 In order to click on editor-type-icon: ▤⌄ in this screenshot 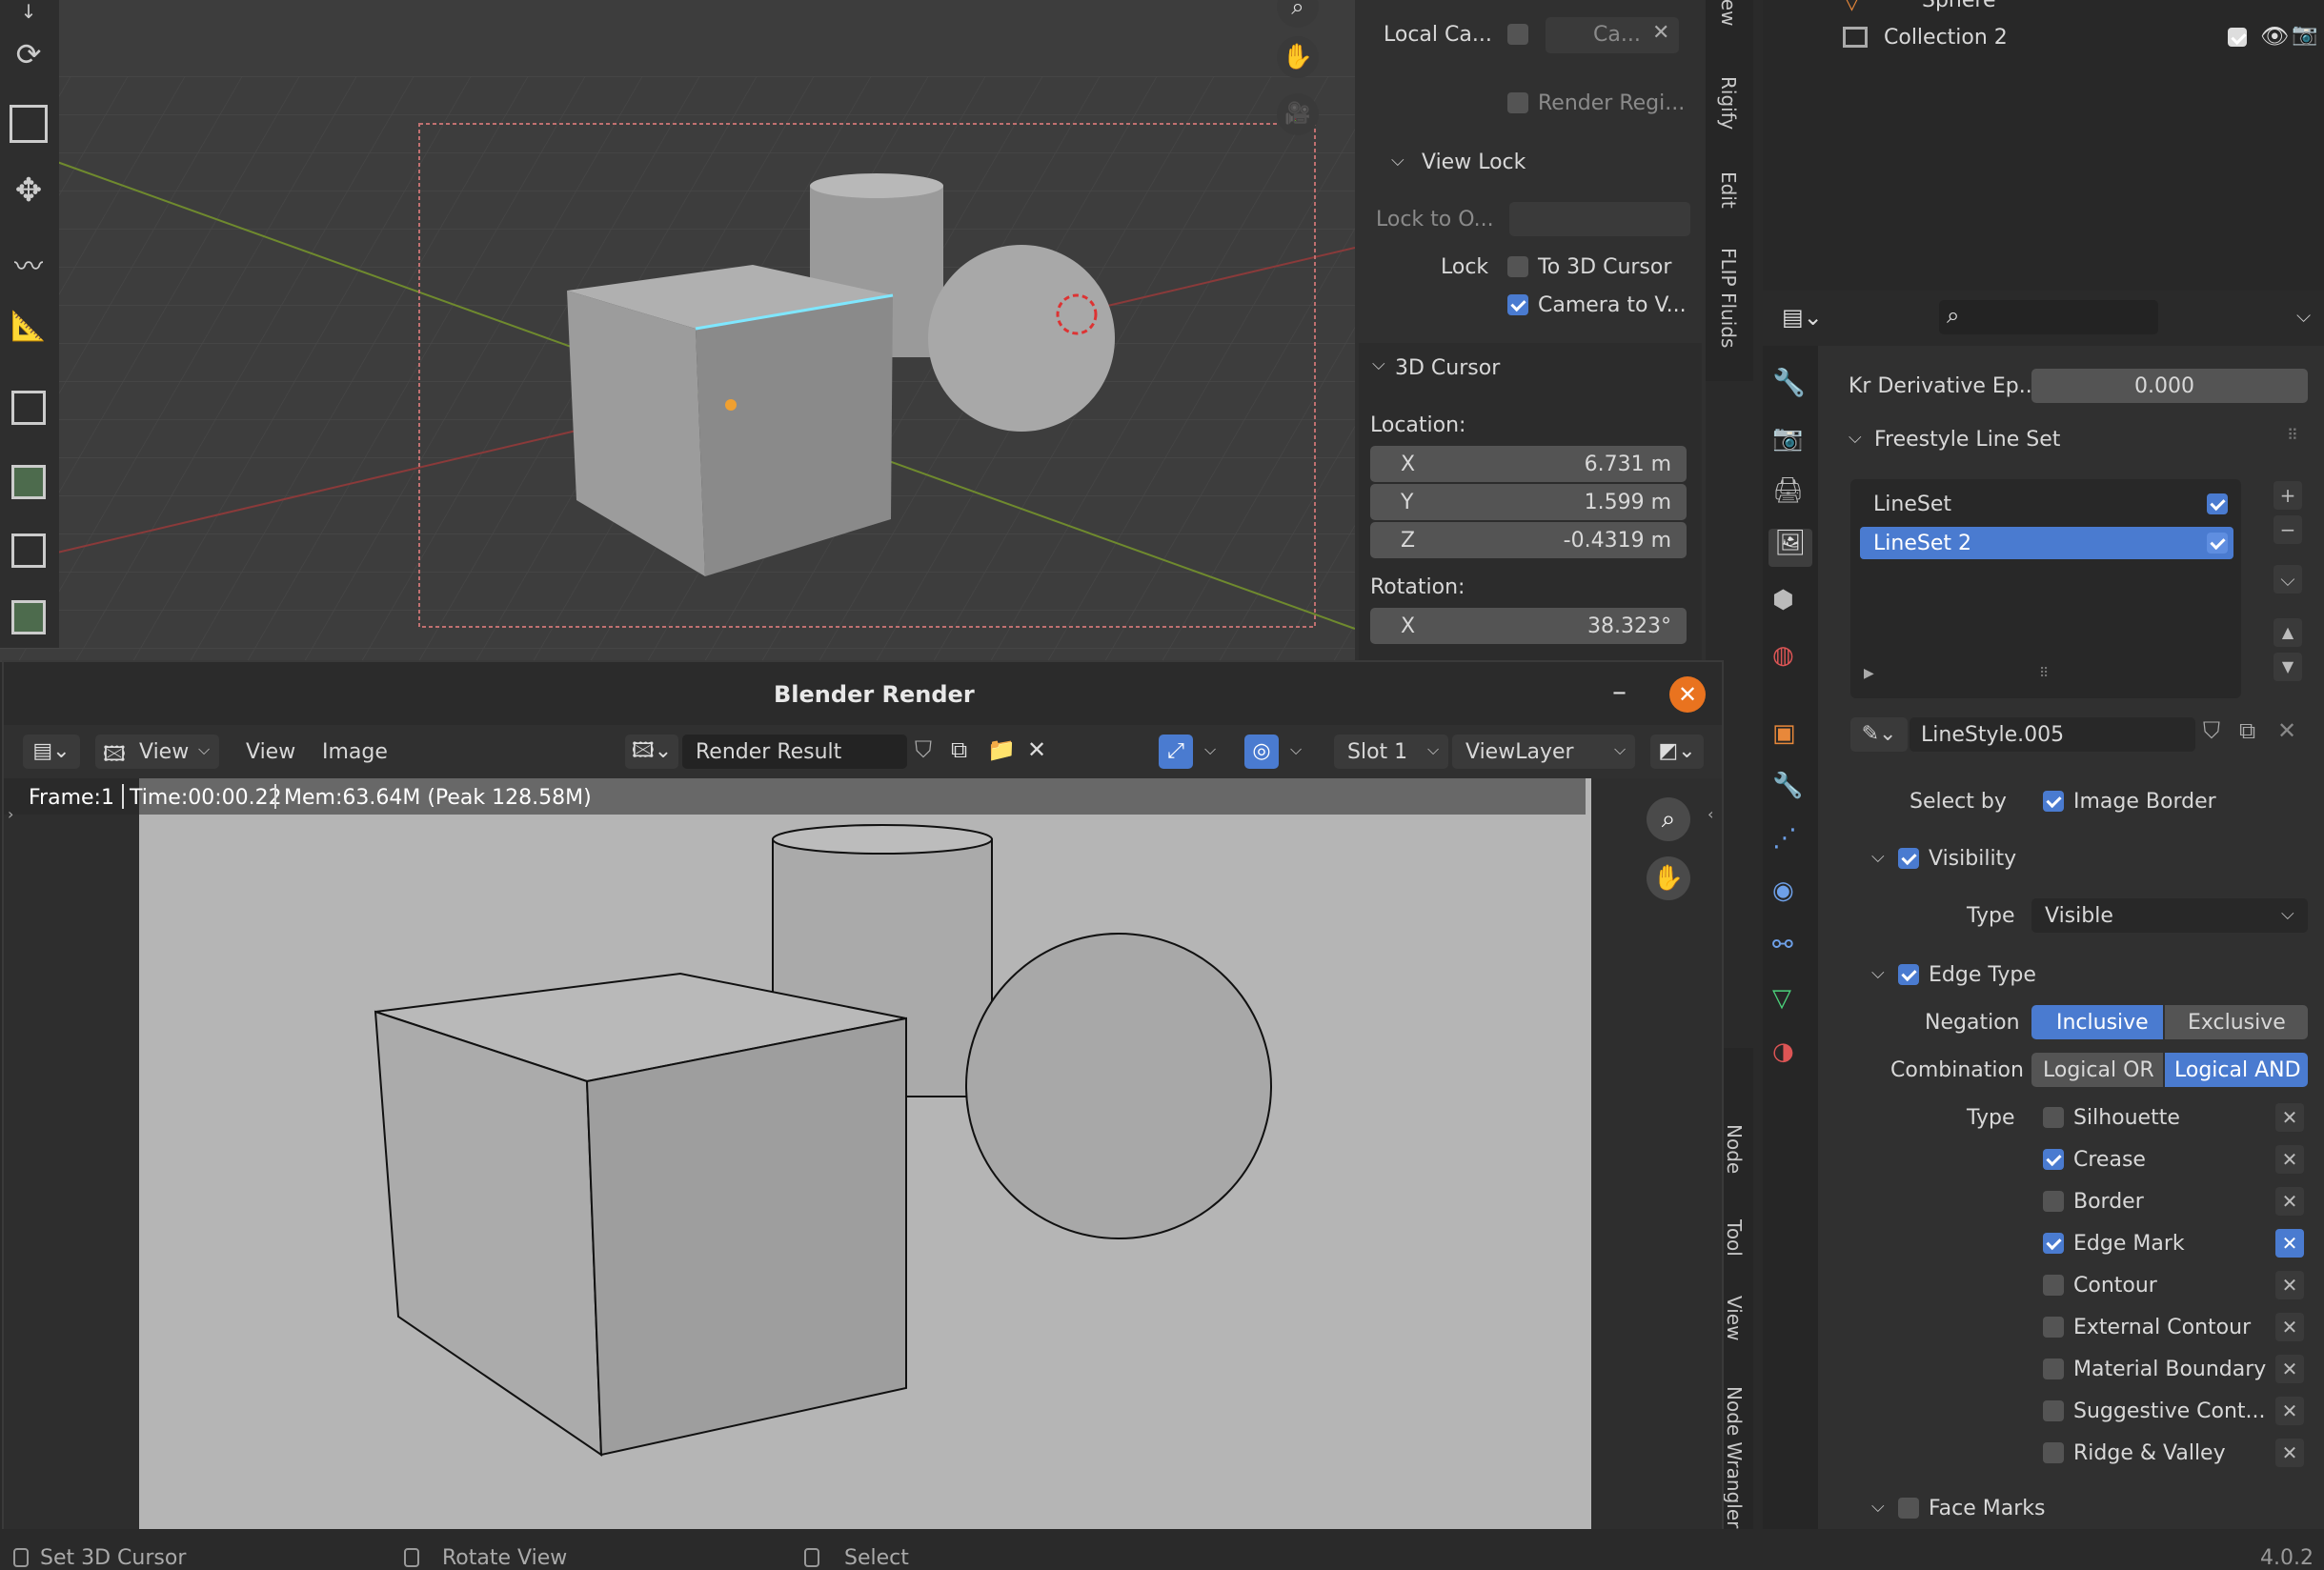, I will do `click(52, 752)`.